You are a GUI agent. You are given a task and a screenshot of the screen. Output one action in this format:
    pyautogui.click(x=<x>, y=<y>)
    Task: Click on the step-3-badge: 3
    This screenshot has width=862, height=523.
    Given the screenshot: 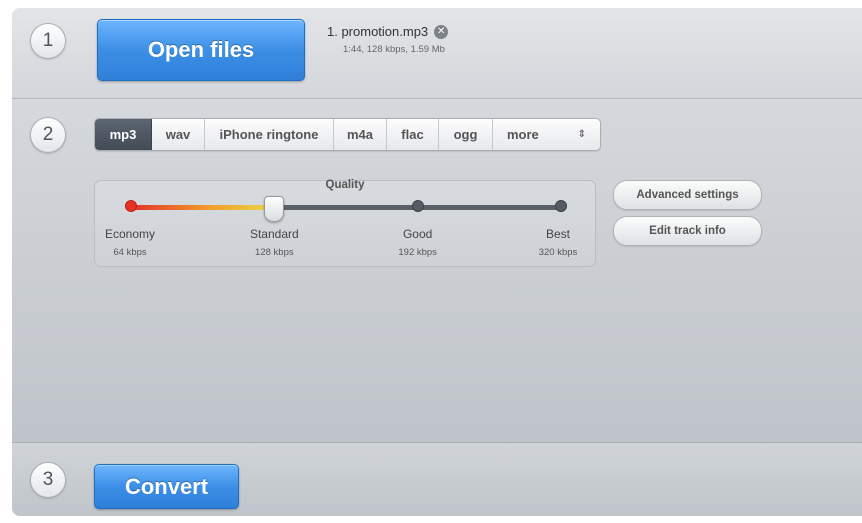 What is the action you would take?
    pyautogui.click(x=48, y=480)
    